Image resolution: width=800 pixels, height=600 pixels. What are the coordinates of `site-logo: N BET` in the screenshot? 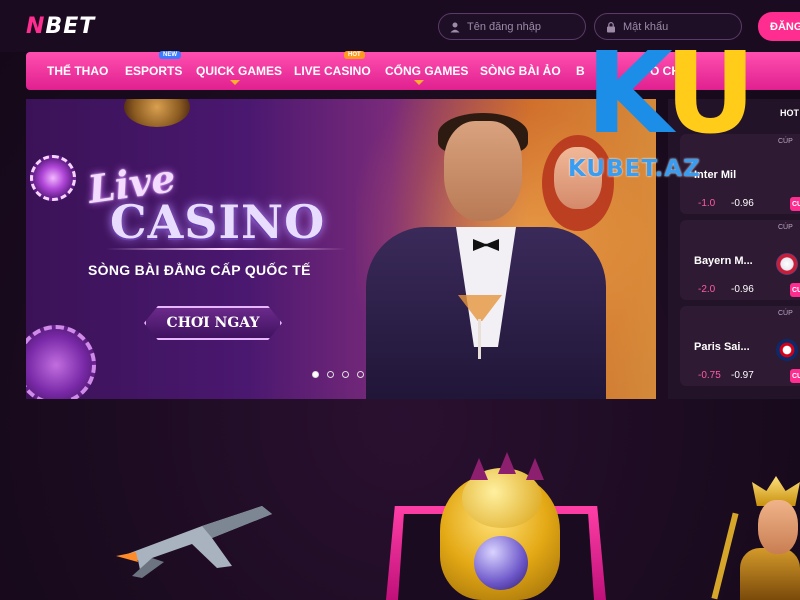 It's located at (71, 26).